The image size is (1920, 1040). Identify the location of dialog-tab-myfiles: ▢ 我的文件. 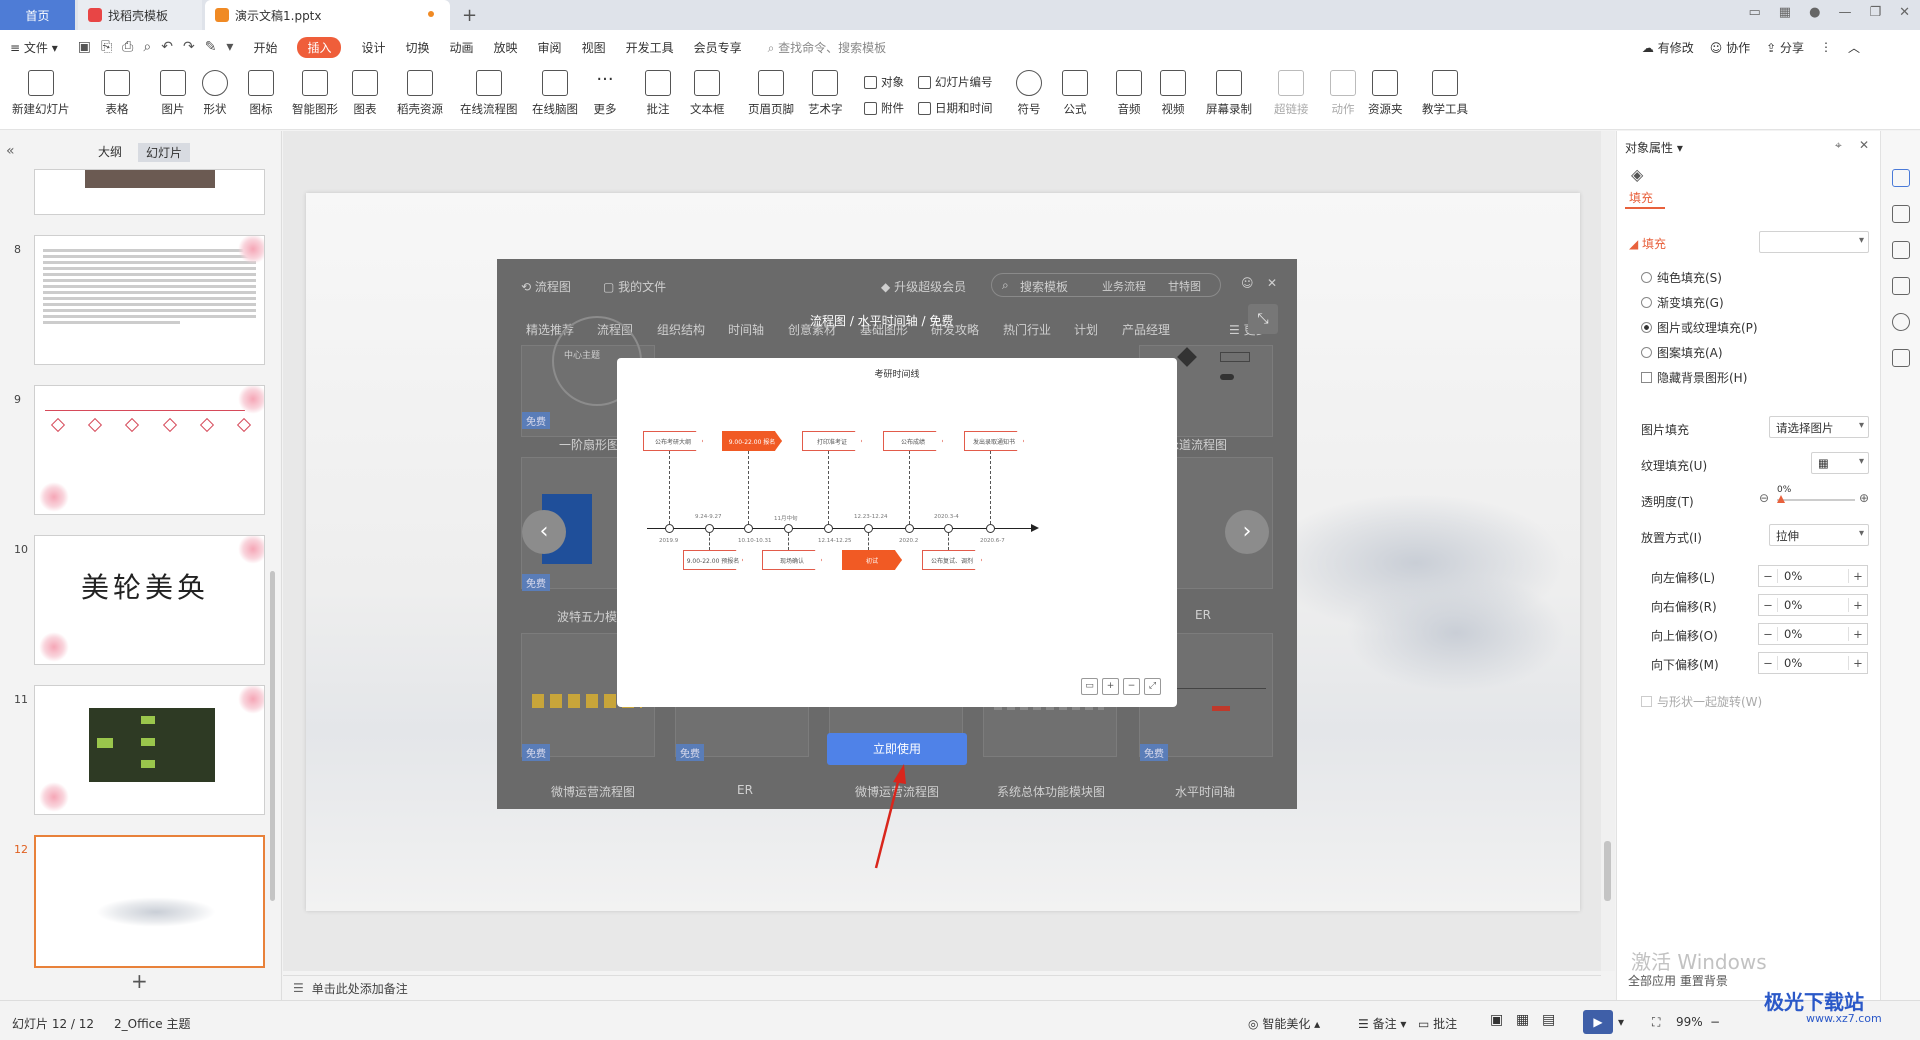
(634, 286).